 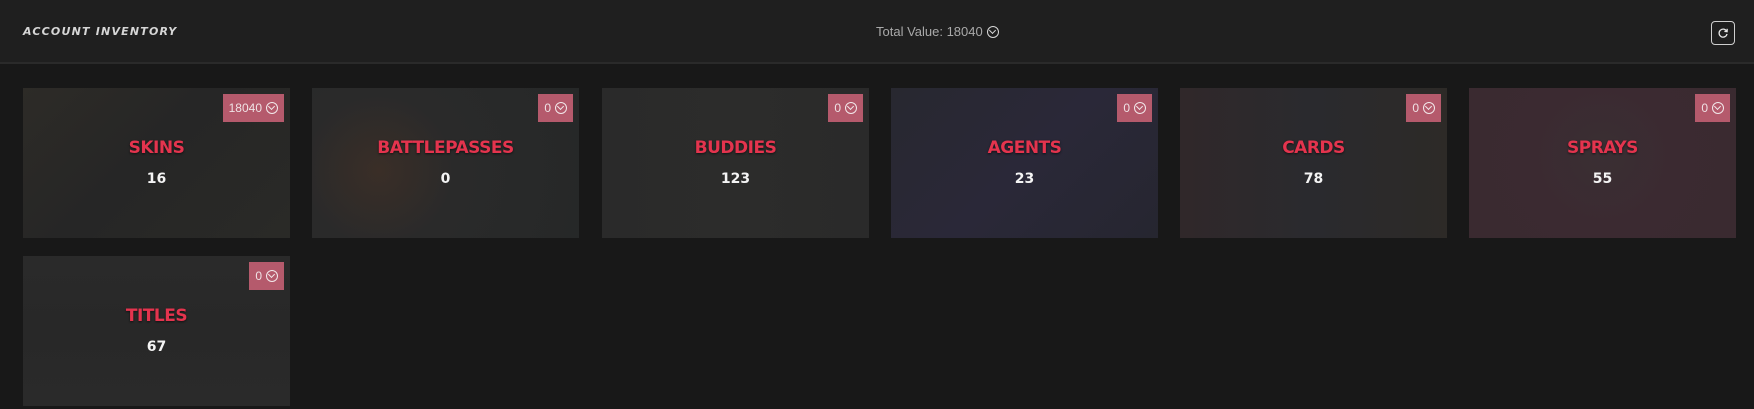 I want to click on card-title: BUDDIES, so click(x=735, y=148).